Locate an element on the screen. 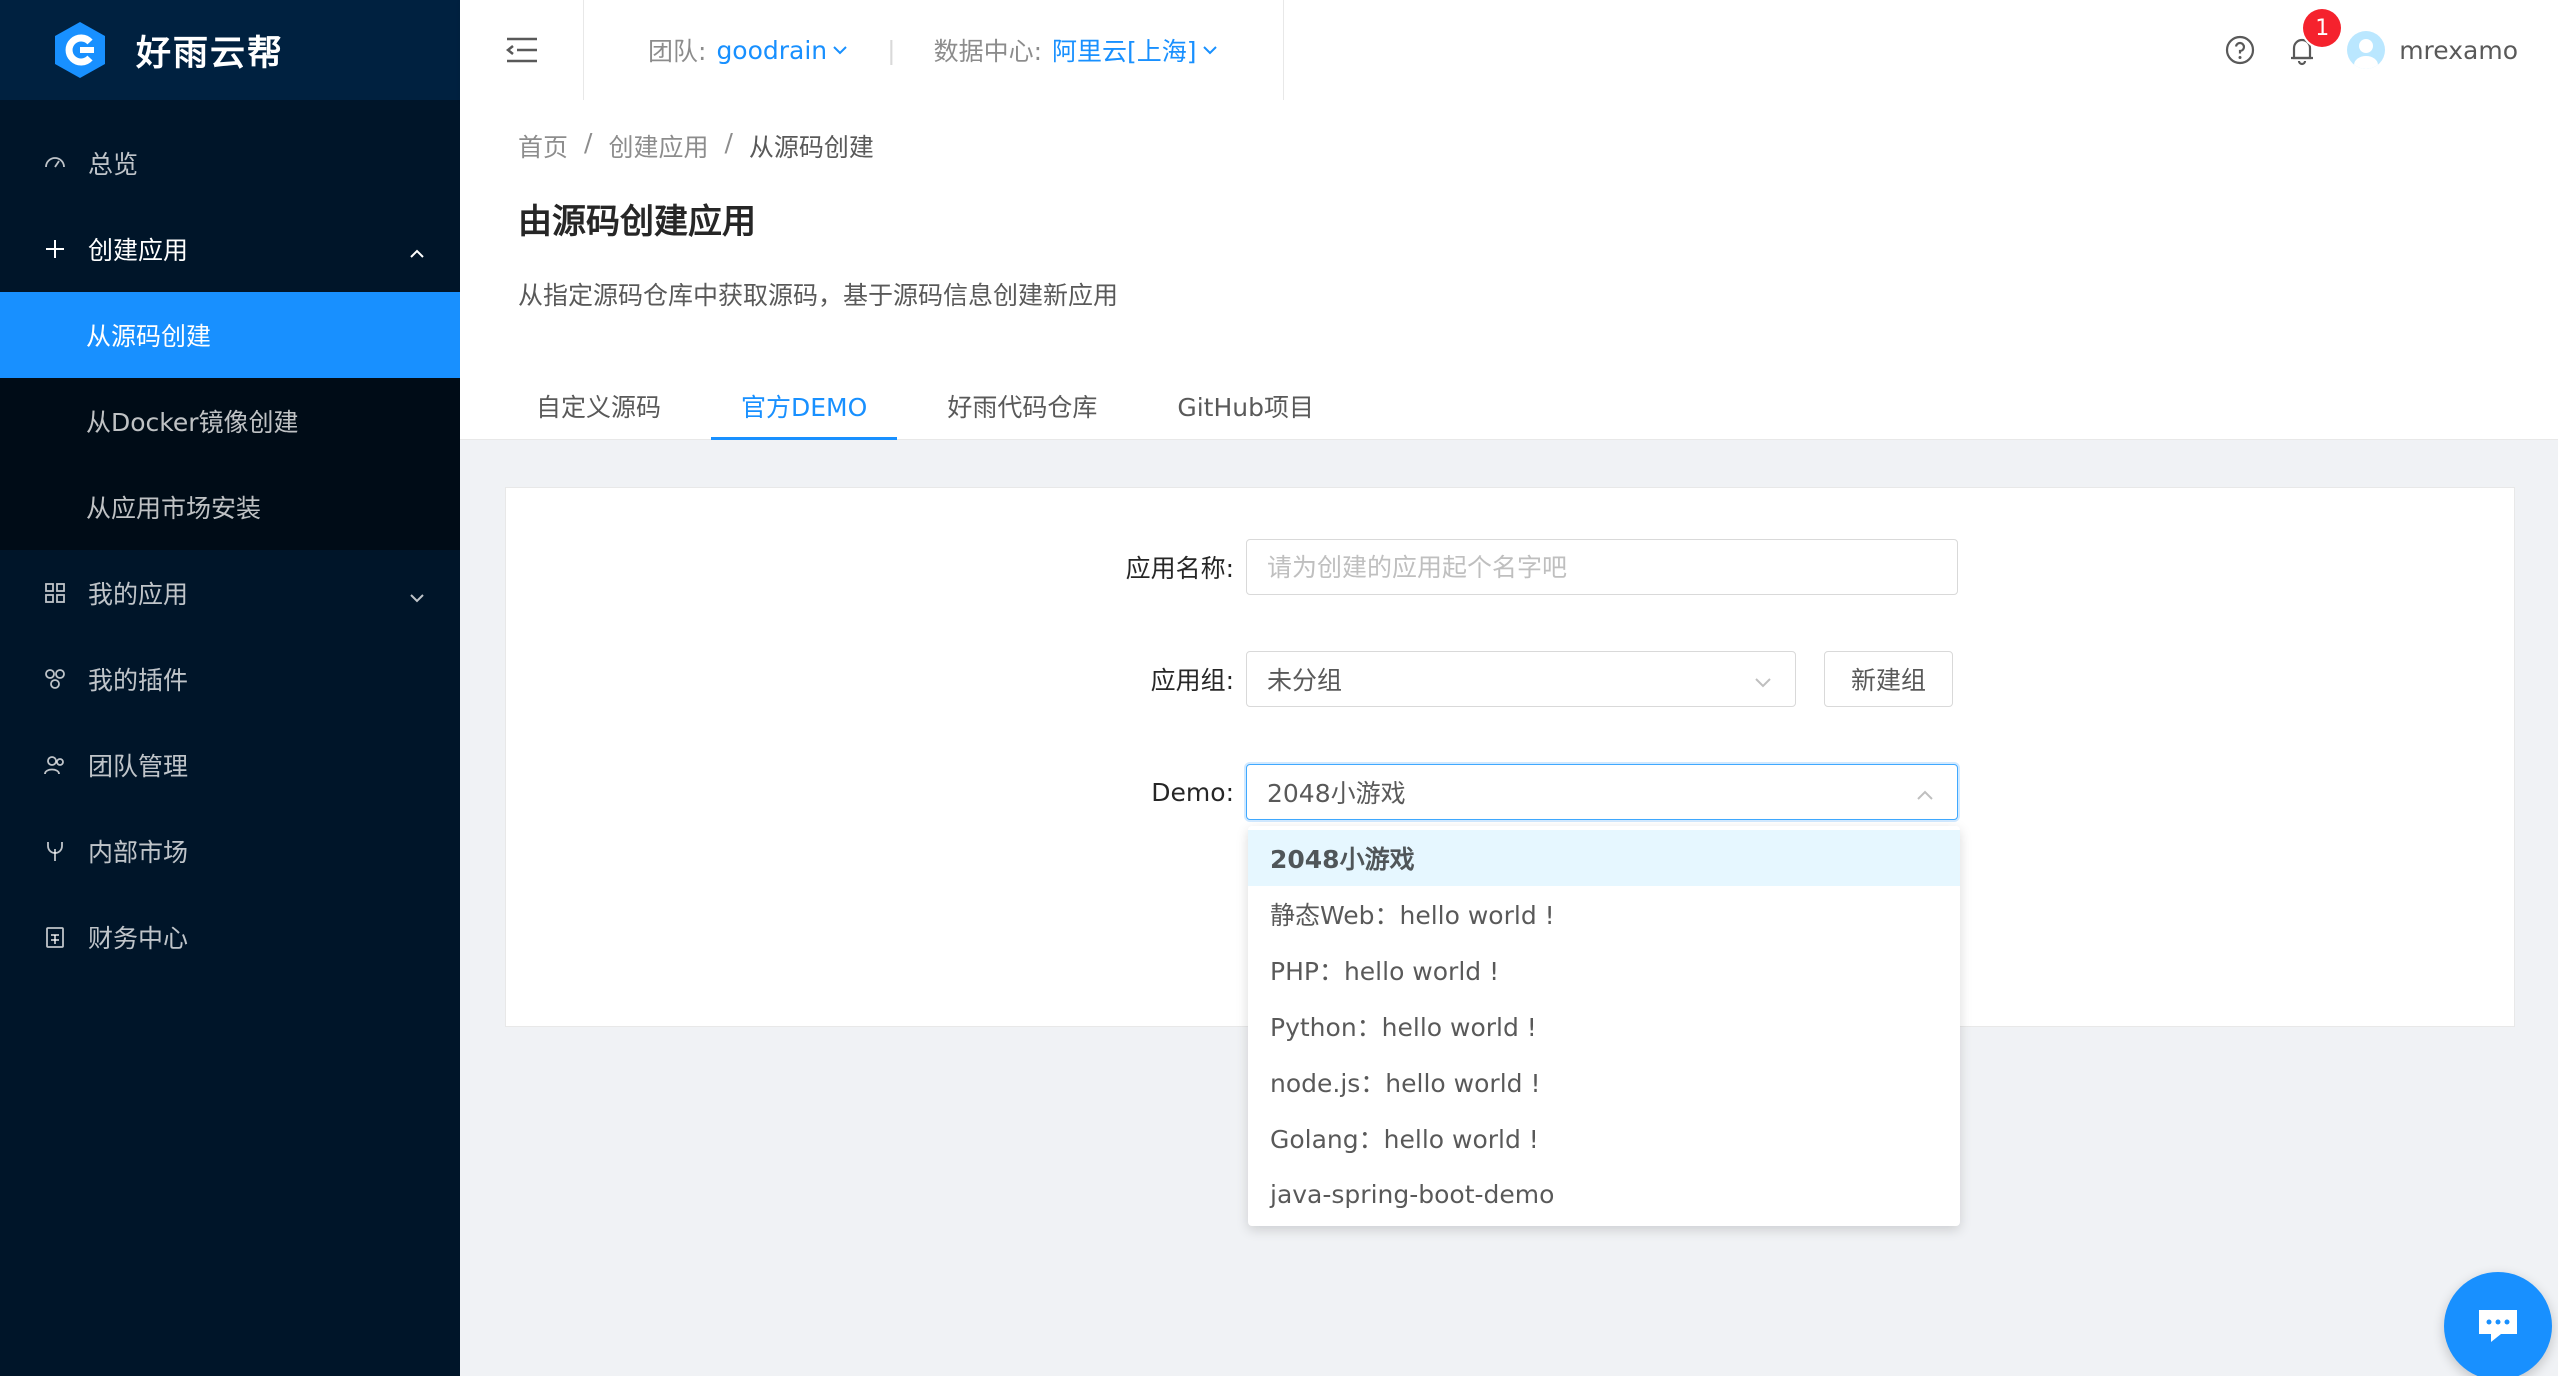  user-icon is located at coordinates (2366, 54).